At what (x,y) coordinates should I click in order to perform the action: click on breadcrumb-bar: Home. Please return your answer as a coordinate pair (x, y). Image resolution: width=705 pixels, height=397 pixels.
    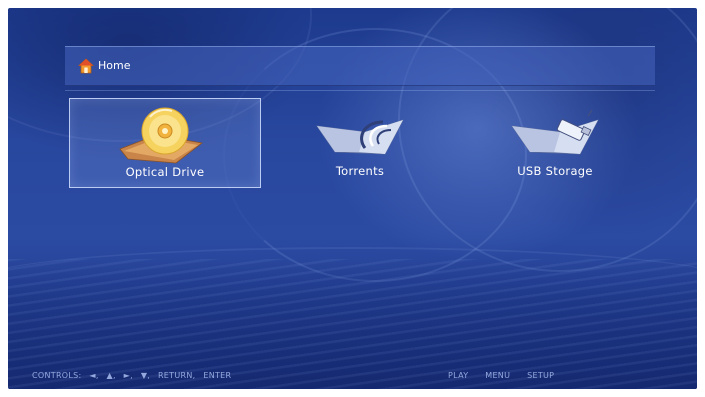
    Looking at the image, I should click on (360, 66).